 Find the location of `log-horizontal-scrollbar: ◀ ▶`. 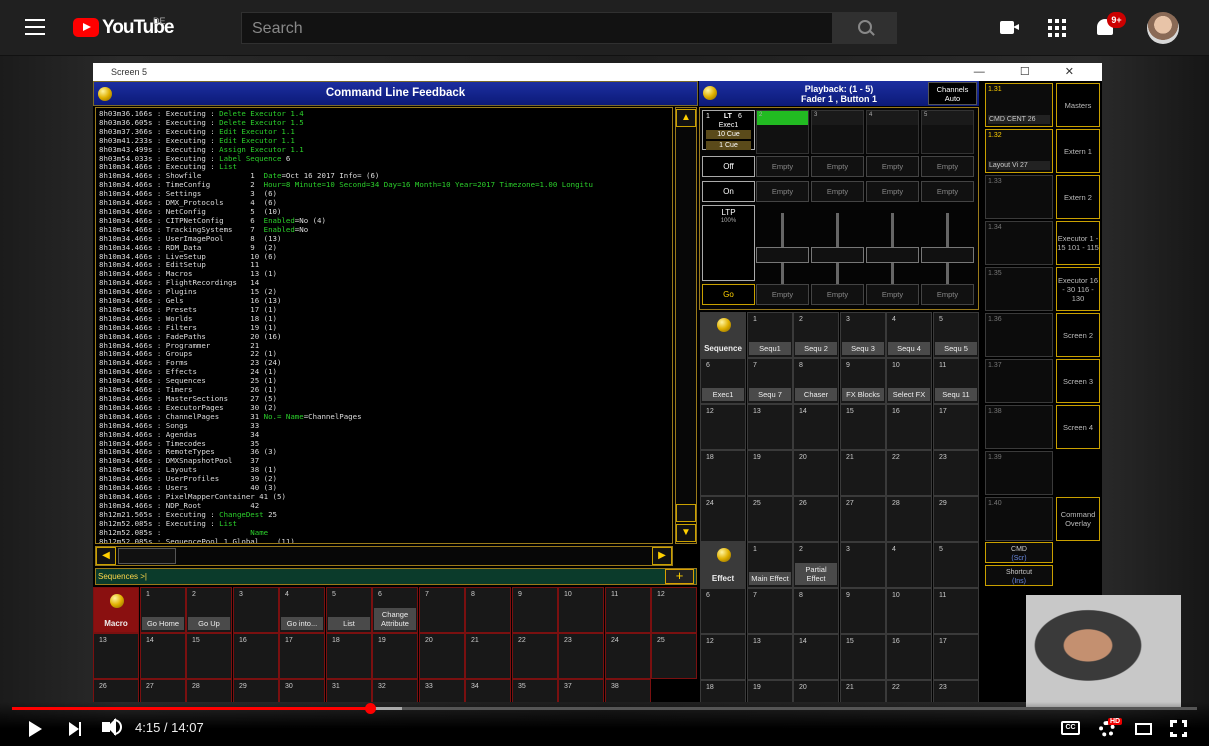

log-horizontal-scrollbar: ◀ ▶ is located at coordinates (384, 556).